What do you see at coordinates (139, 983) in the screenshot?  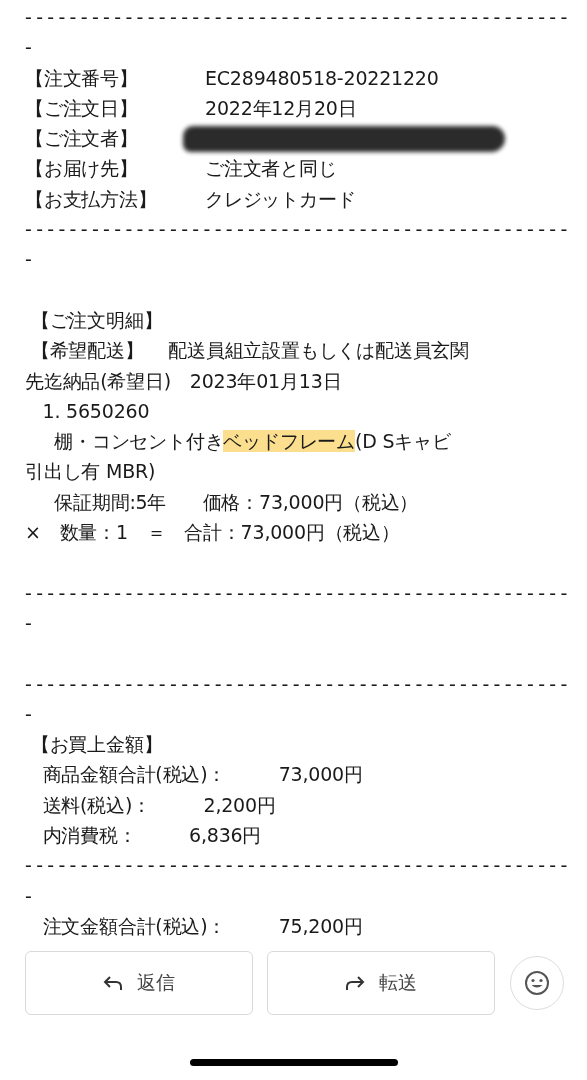 I see `reply-button: 返信` at bounding box center [139, 983].